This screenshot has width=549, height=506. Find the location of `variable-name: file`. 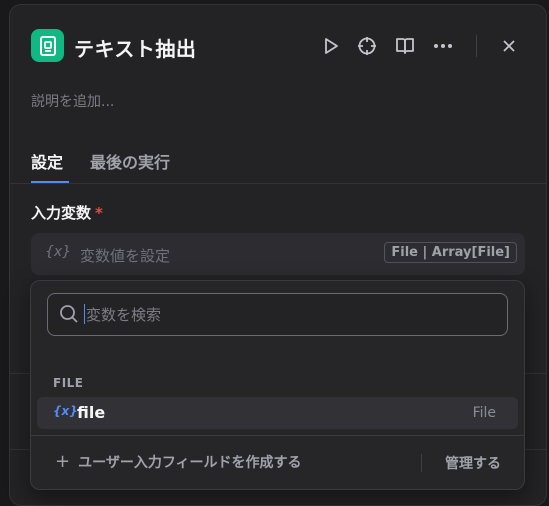

variable-name: file is located at coordinates (91, 412).